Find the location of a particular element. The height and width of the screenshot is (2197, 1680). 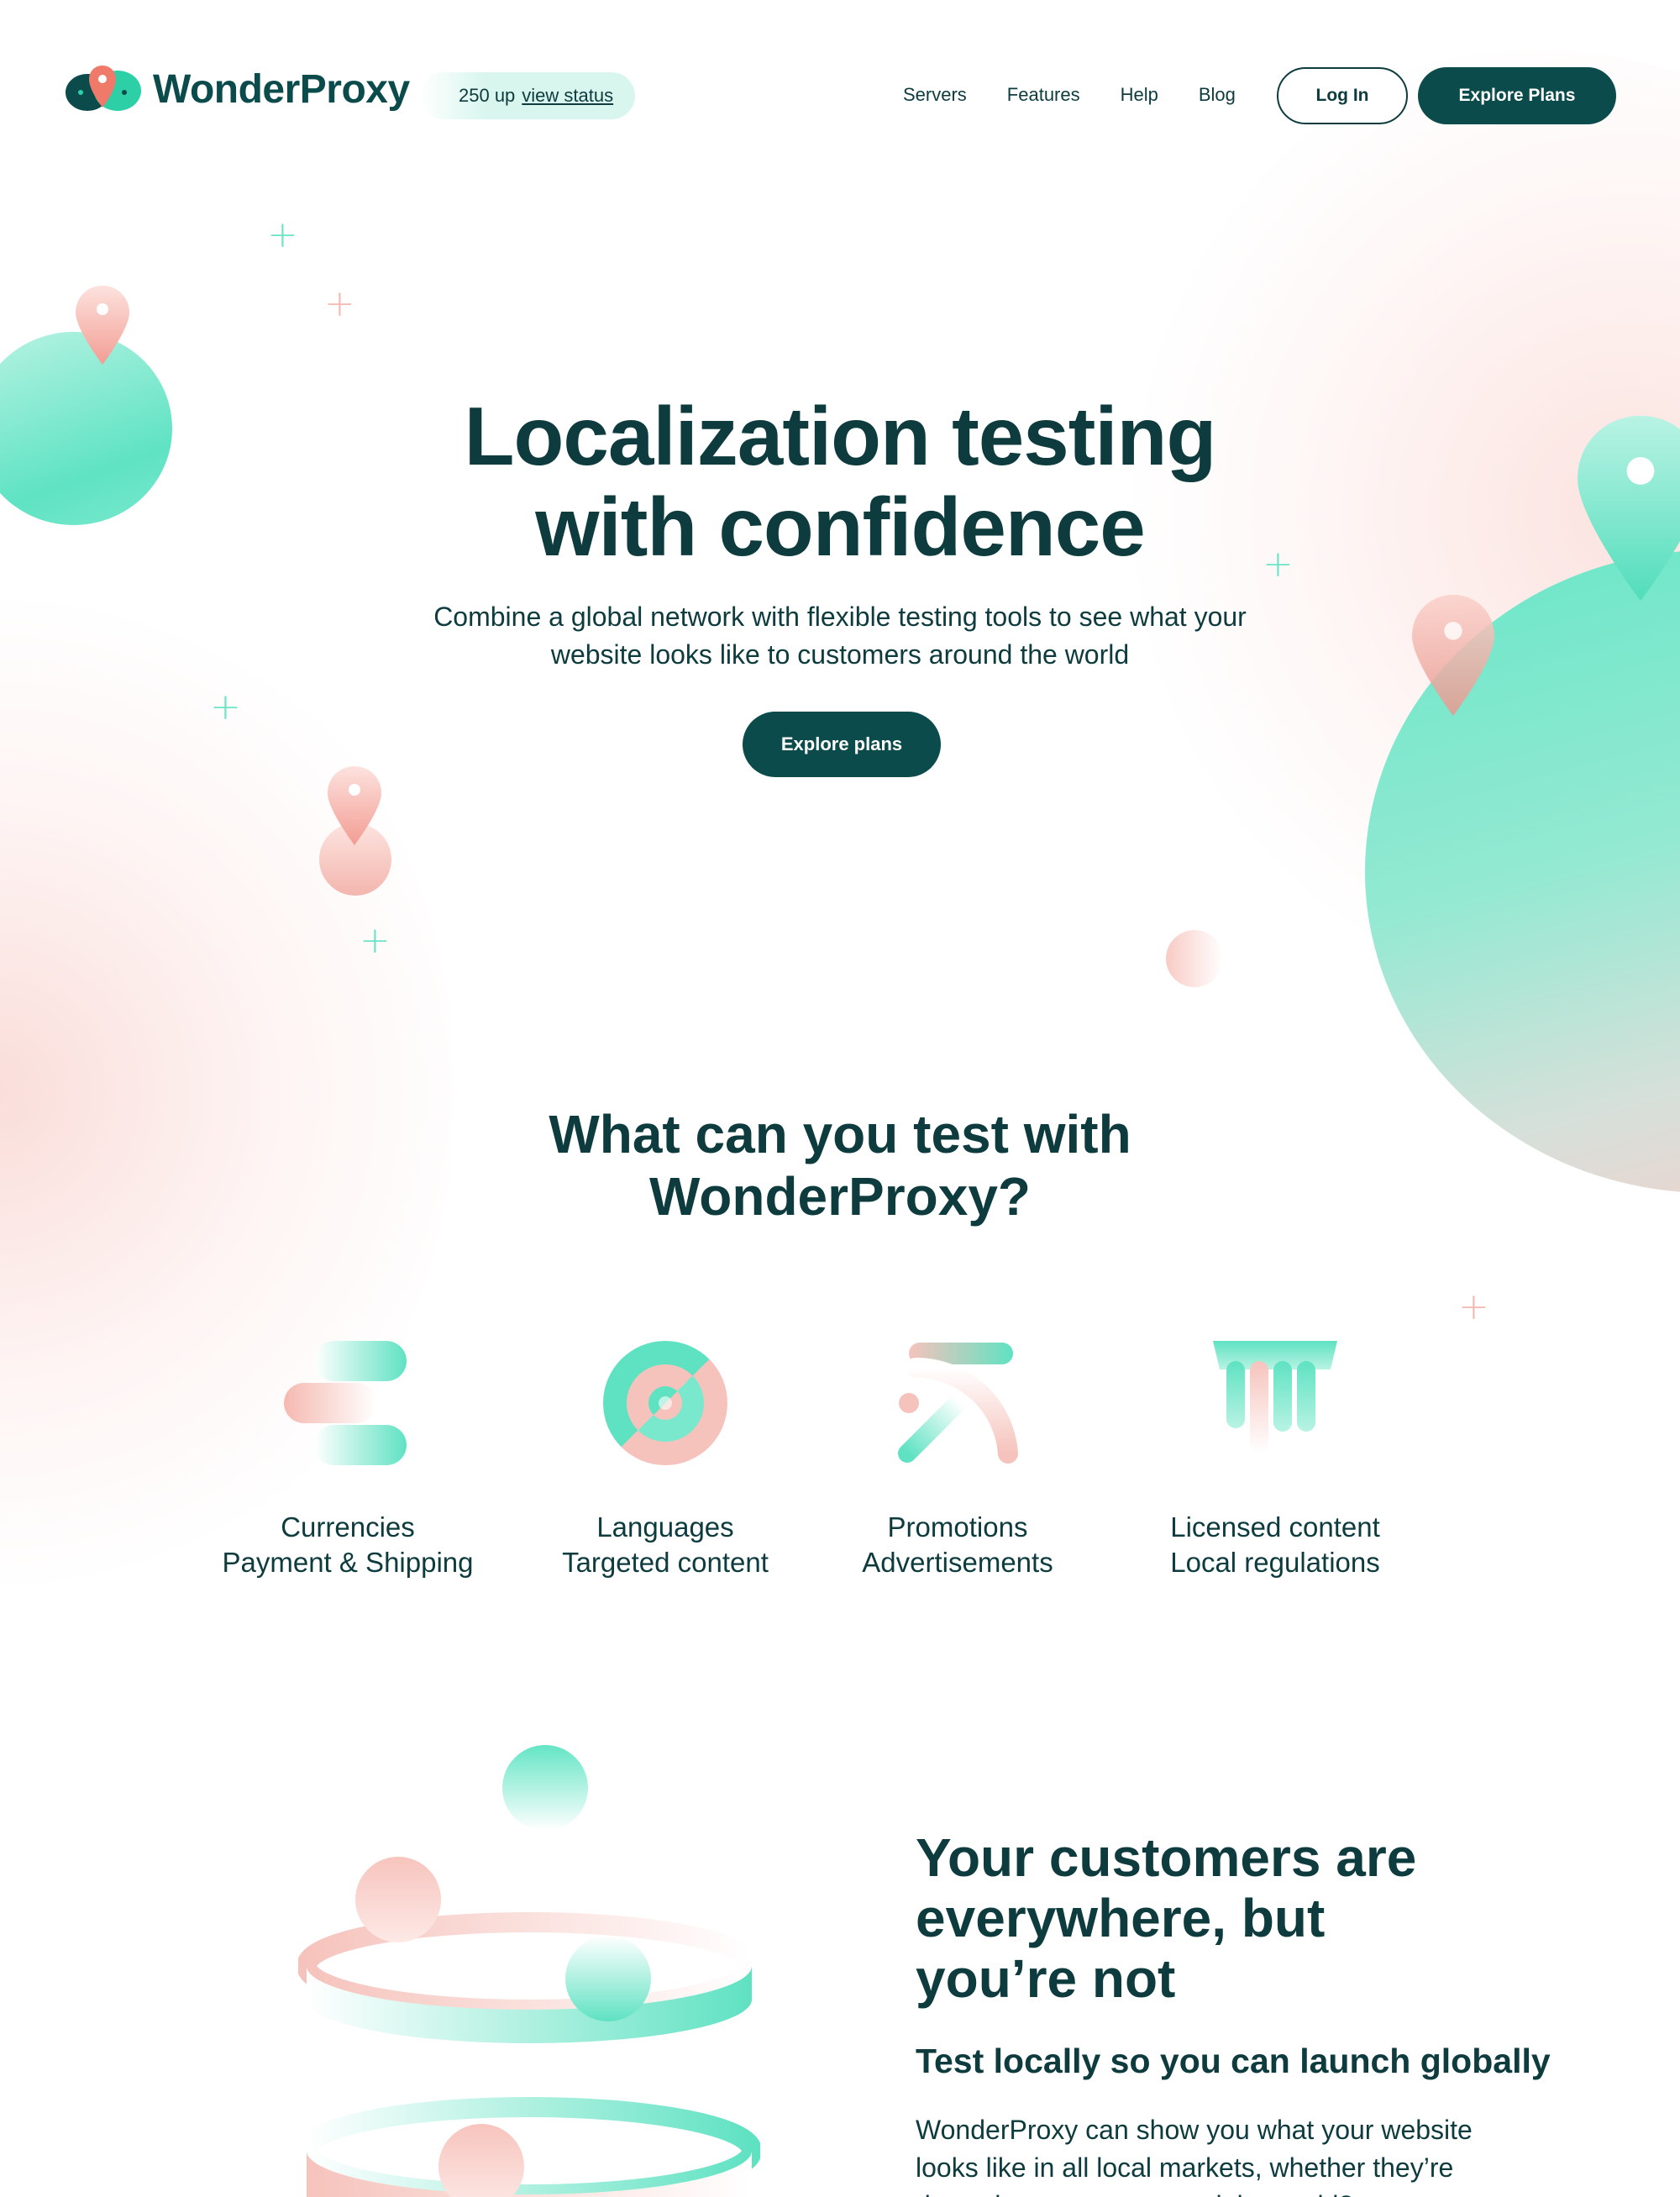

decorative-sphere-small is located at coordinates (1194, 959).